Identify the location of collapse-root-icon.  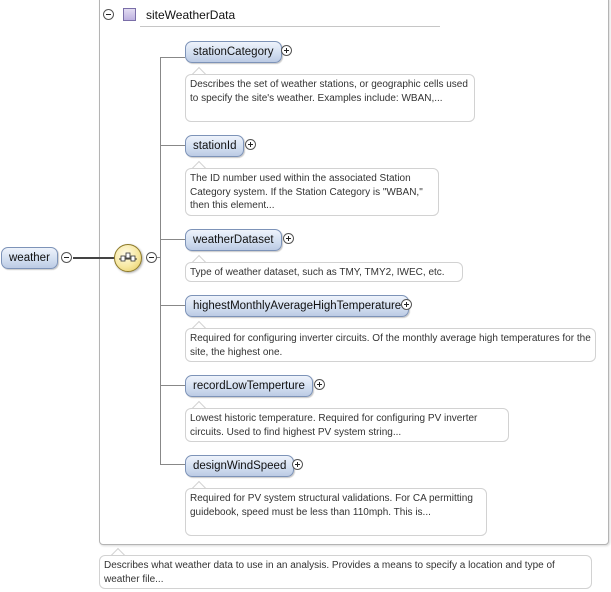
(66, 257).